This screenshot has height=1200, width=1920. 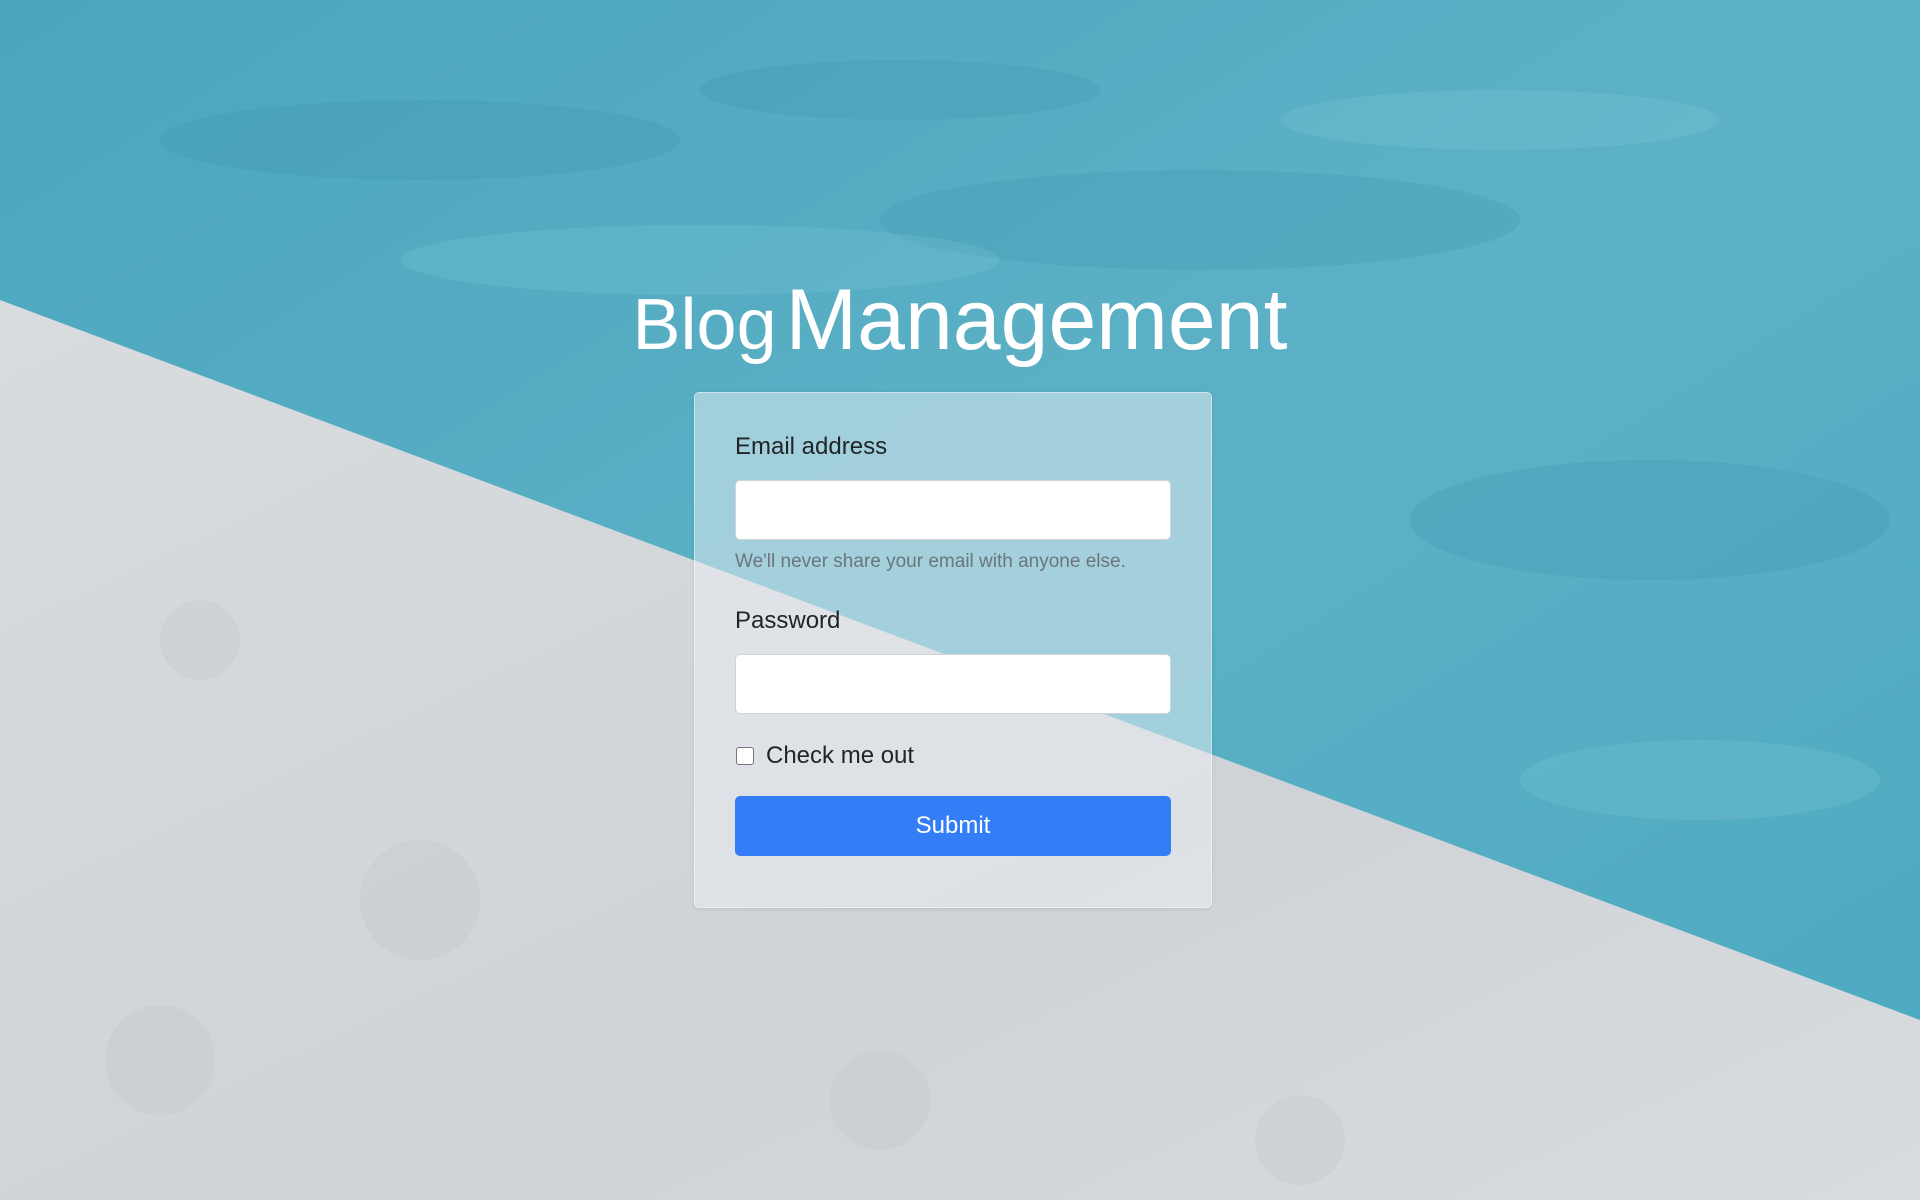 I want to click on page-title: Blog Management, so click(x=960, y=320).